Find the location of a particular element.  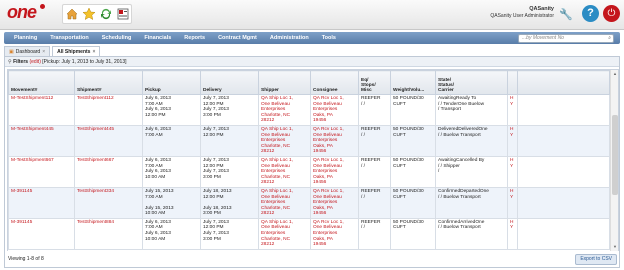

refresh-icon is located at coordinates (106, 14).